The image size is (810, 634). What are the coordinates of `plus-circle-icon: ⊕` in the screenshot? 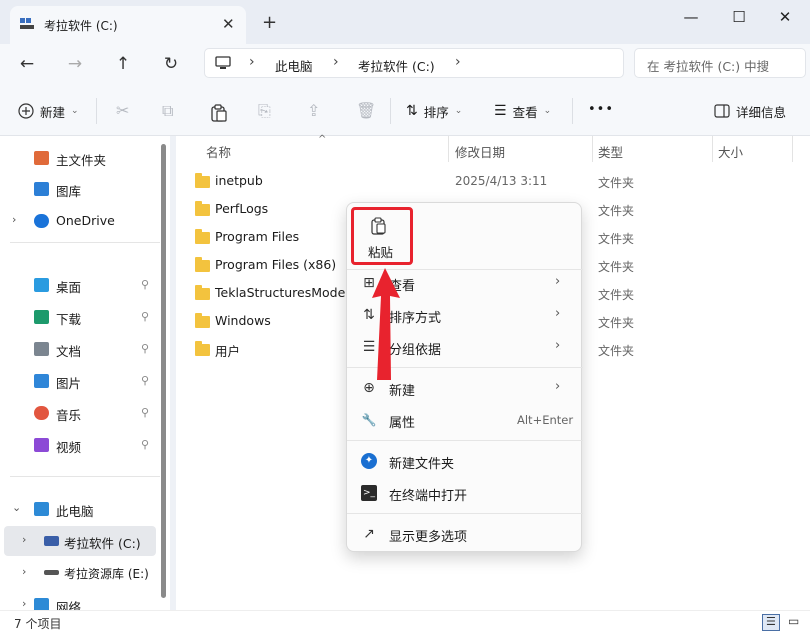 It's located at (369, 388).